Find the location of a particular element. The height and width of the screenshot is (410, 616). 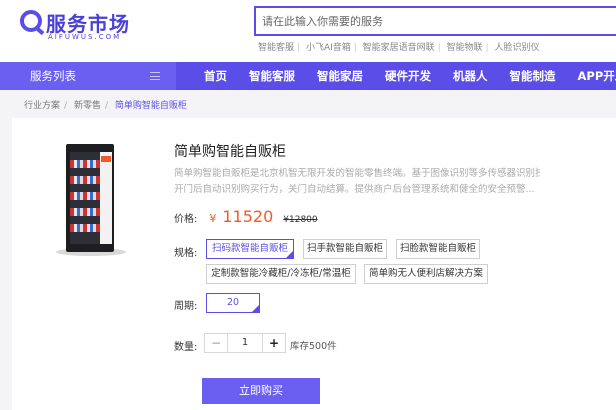

logo-subtext: AIFUWUS.COM is located at coordinates (85, 37).